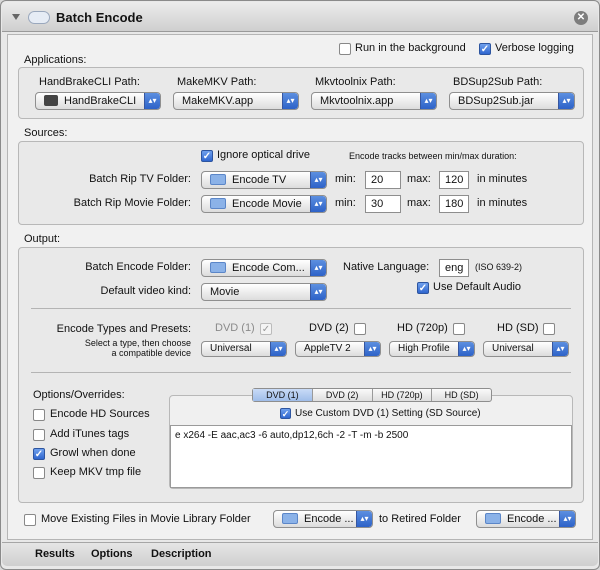  I want to click on override-growl-label: Growl when done, so click(93, 453).